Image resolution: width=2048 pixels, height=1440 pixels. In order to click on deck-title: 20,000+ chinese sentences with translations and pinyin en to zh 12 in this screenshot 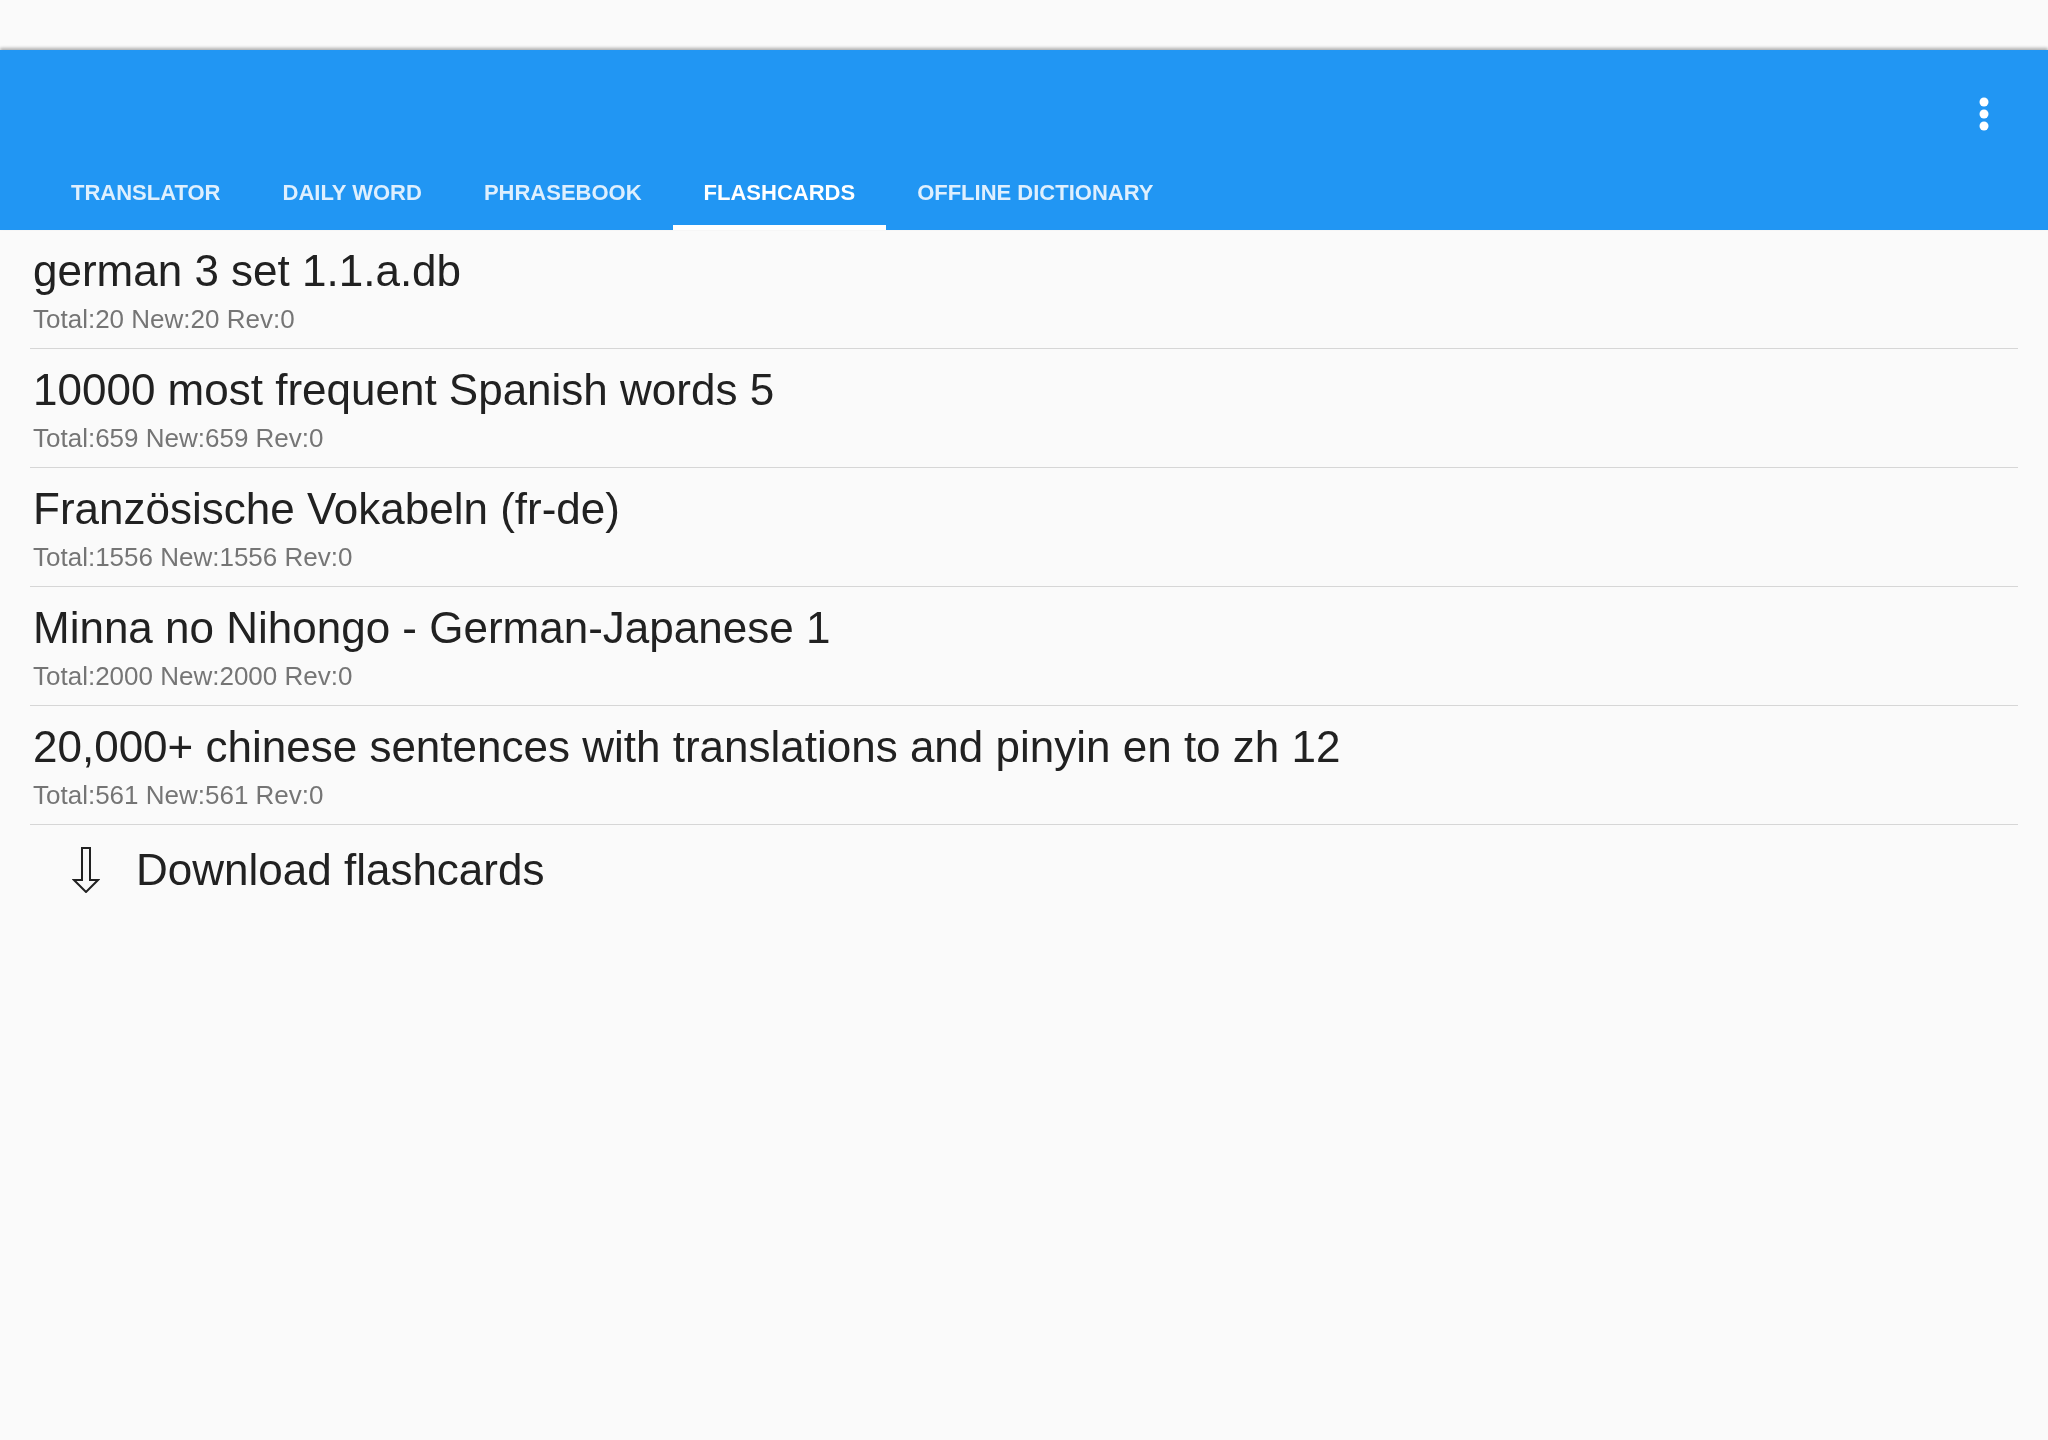, I will do `click(687, 747)`.